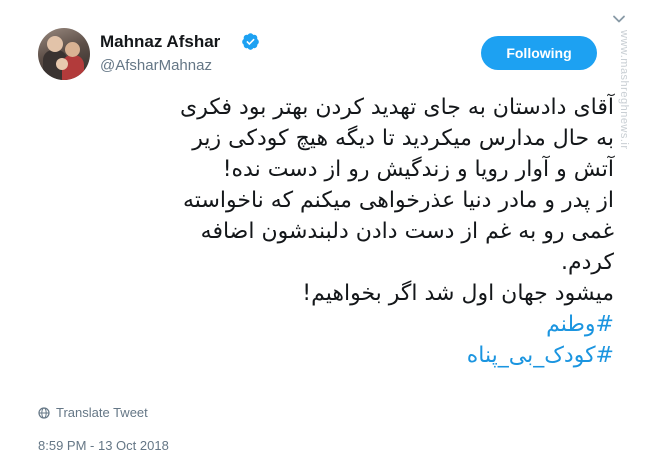 This screenshot has width=660, height=462. I want to click on hashtag-link: #کودک_بی_پناه, so click(323, 355).